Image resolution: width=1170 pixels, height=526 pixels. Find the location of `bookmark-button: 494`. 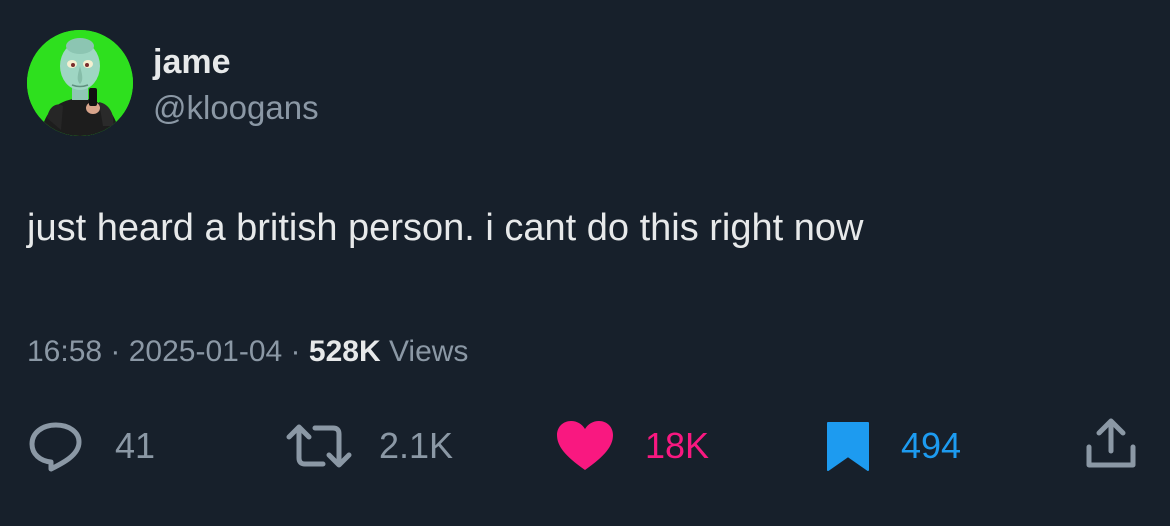

bookmark-button: 494 is located at coordinates (893, 446).